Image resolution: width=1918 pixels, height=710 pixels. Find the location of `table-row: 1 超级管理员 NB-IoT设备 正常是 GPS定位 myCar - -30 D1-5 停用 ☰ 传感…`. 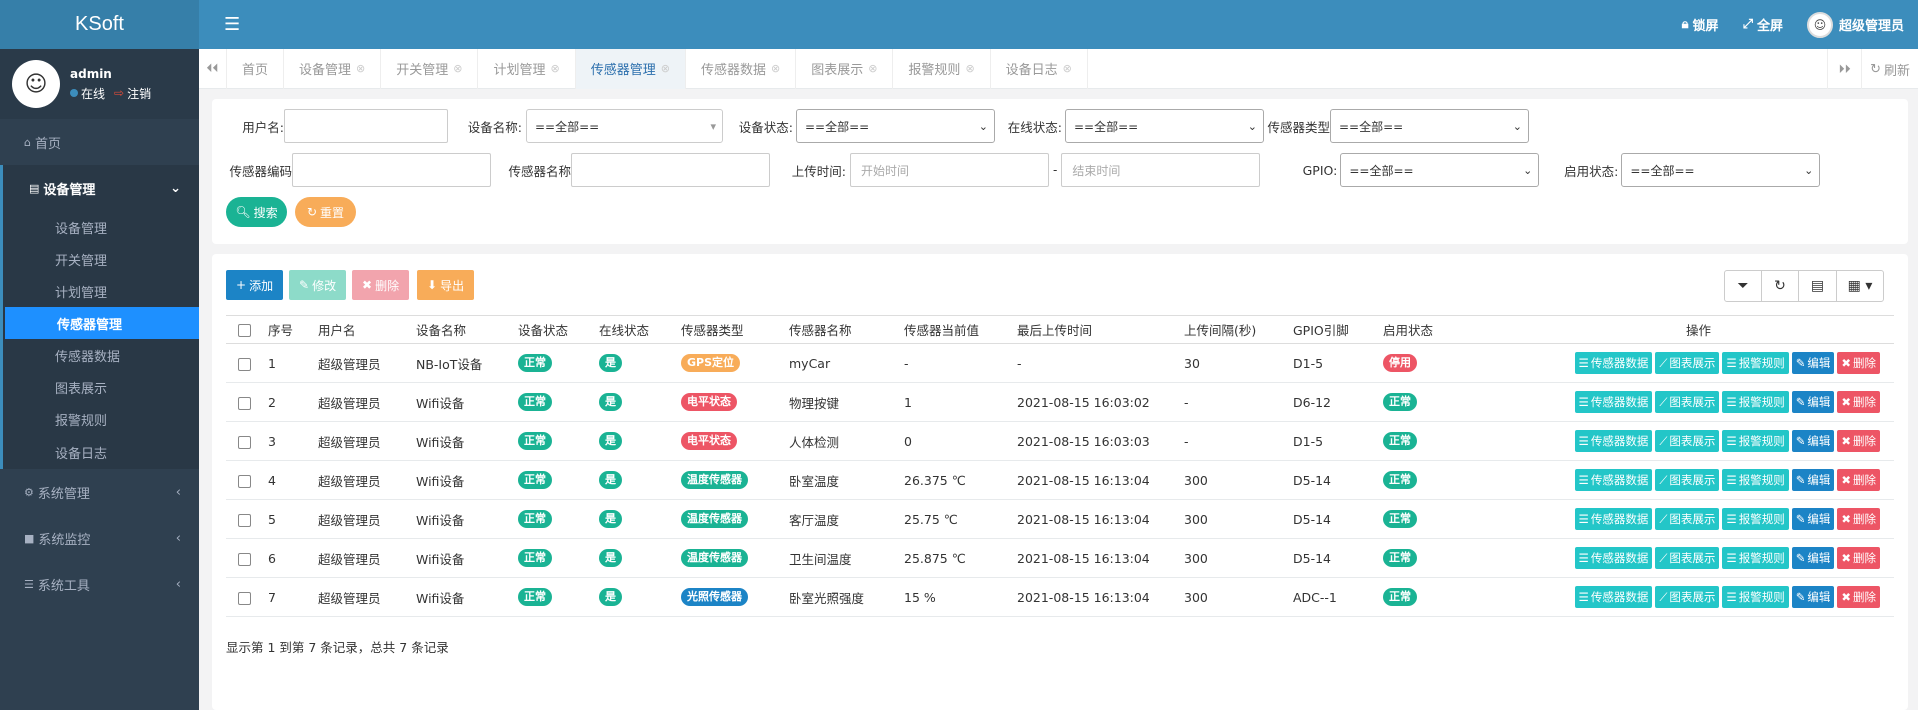

table-row: 1 超级管理员 NB-IoT设备 正常是 GPS定位 myCar - -30 D1-5 停用 ☰ 传感… is located at coordinates (1060, 363).